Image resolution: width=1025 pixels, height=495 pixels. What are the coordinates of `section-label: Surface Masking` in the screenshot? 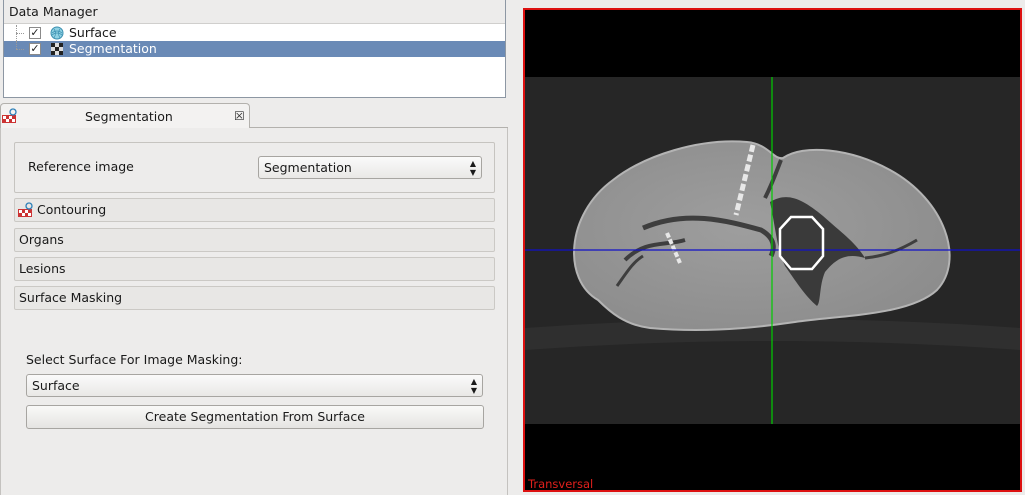 It's located at (71, 297).